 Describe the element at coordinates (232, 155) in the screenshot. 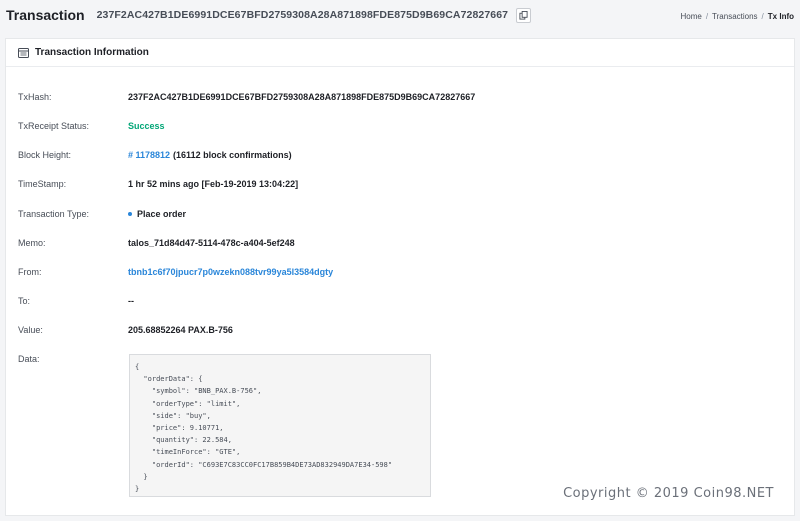

I see `block-confirmations: (16112 block confirmations)` at that location.